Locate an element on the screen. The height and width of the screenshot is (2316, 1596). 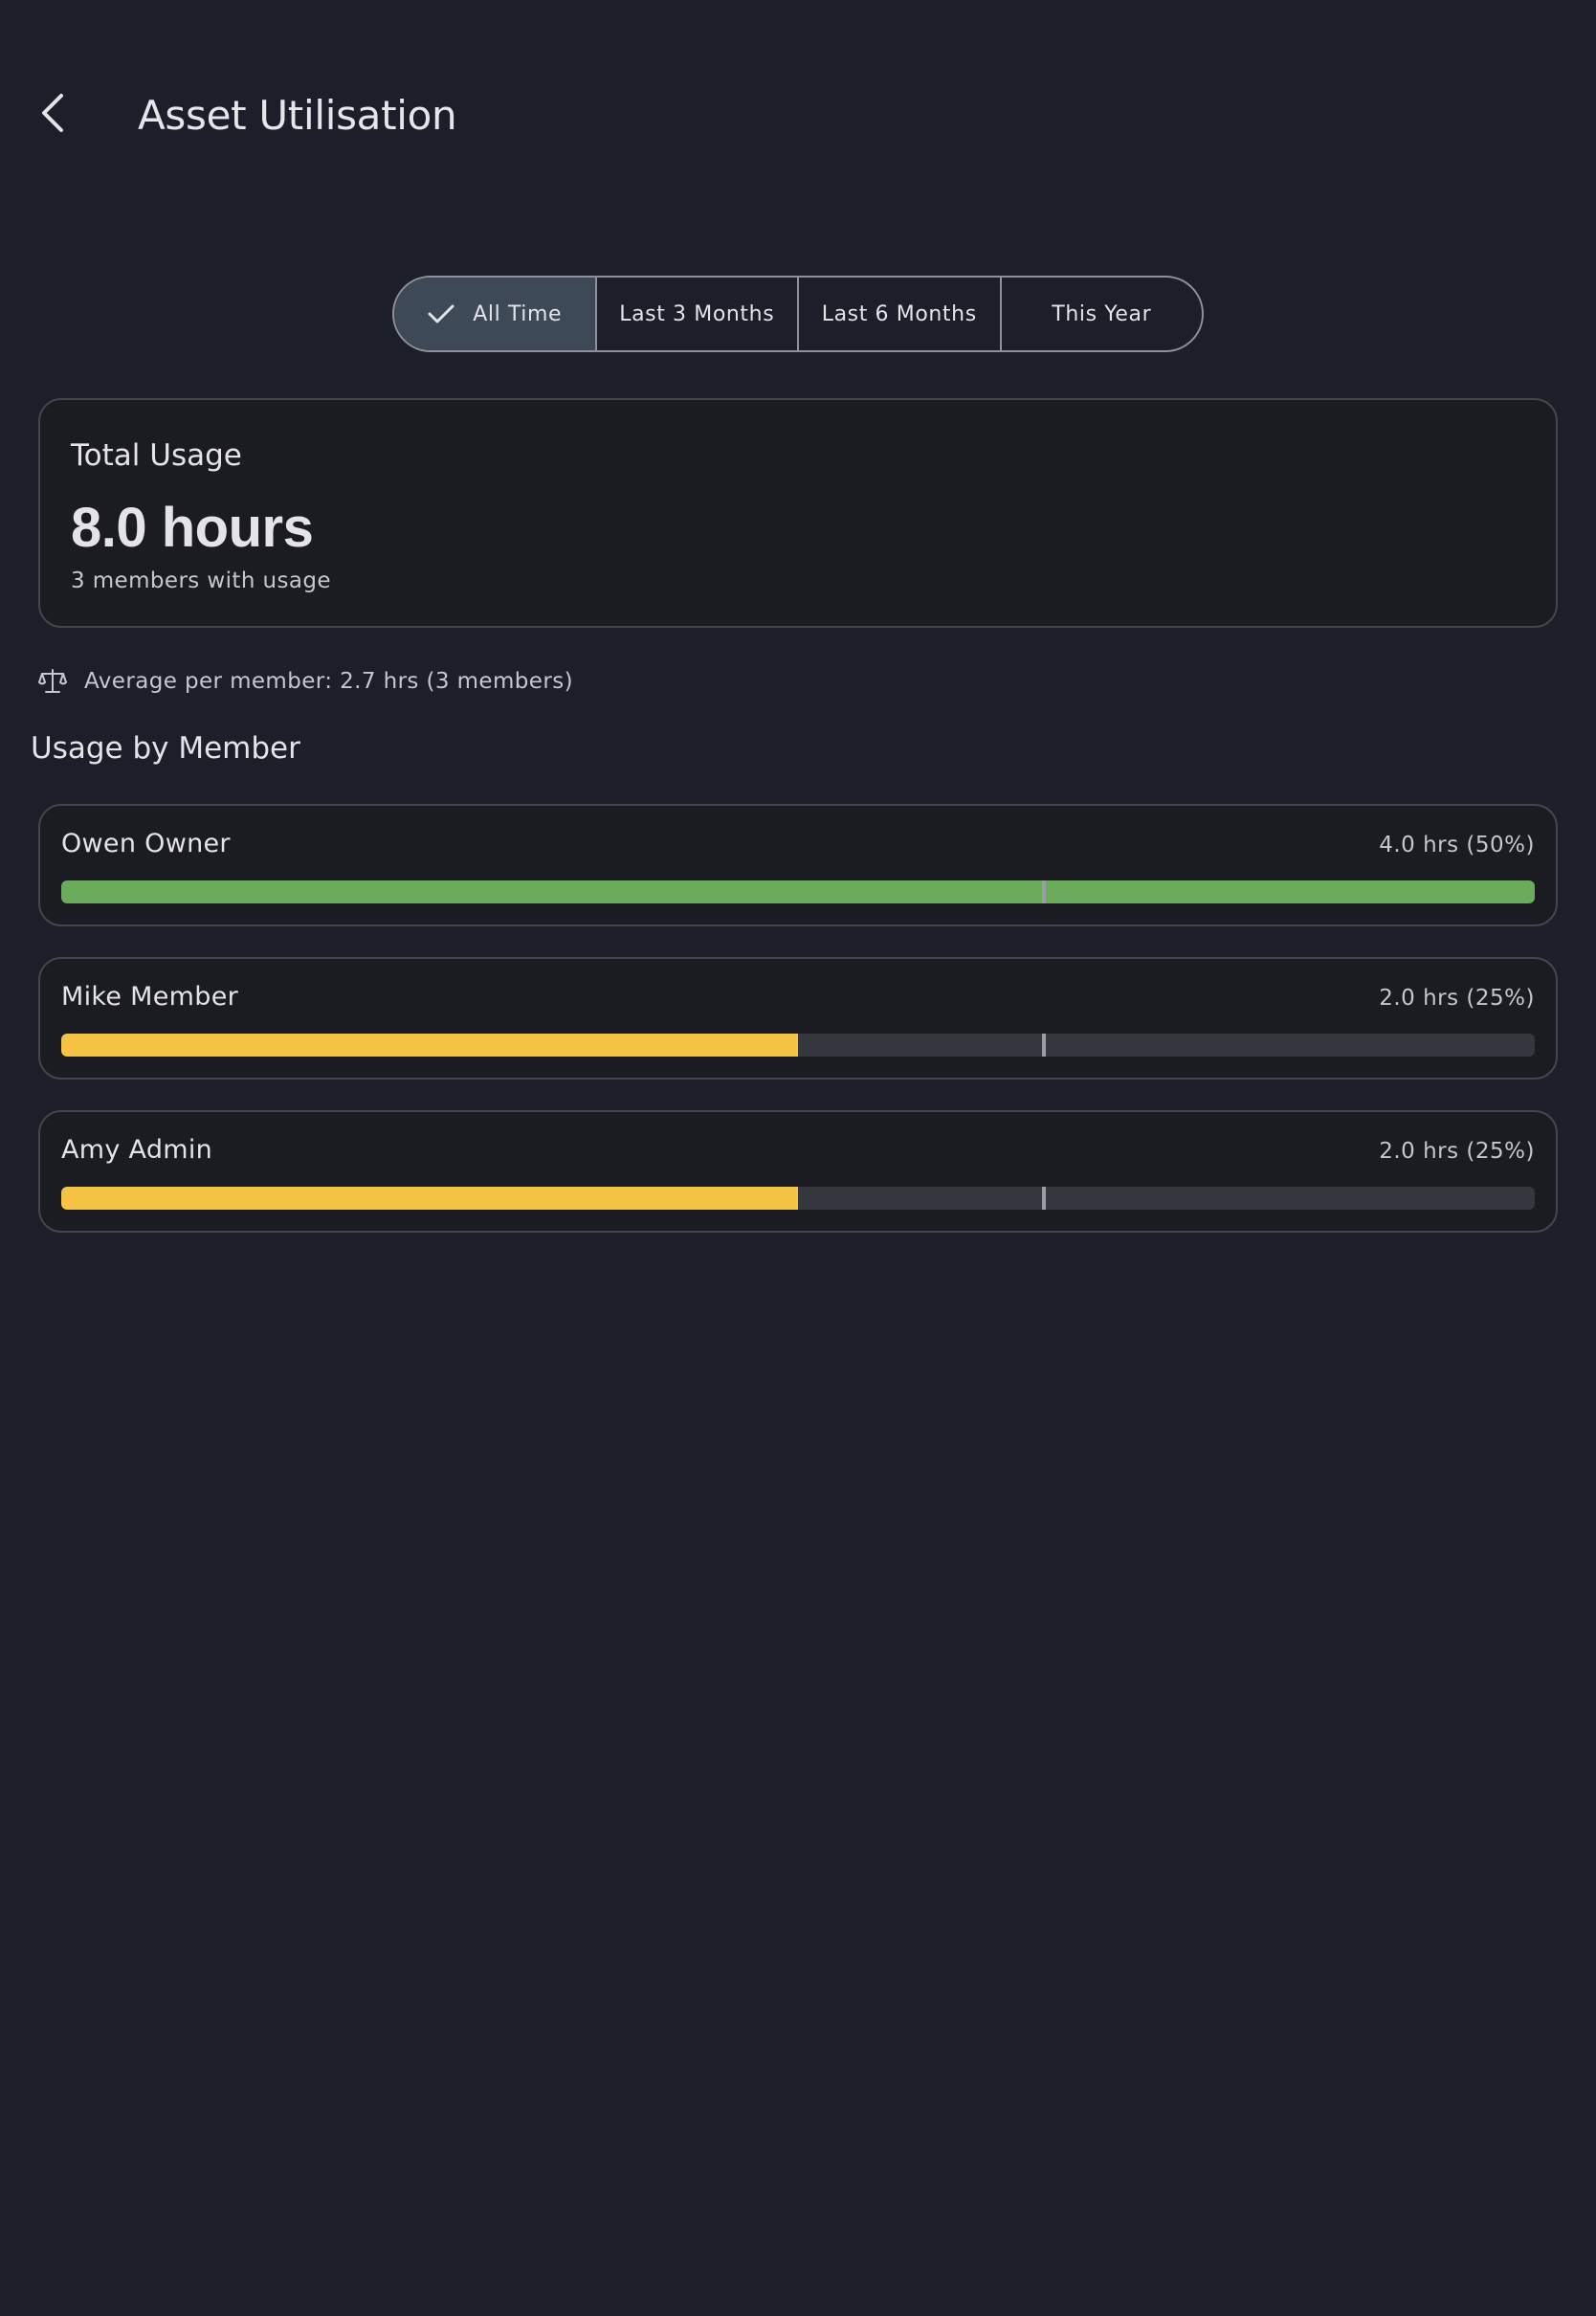
member-usage-card: Amy Admin 2.0 hrs (25%) is located at coordinates (798, 1171).